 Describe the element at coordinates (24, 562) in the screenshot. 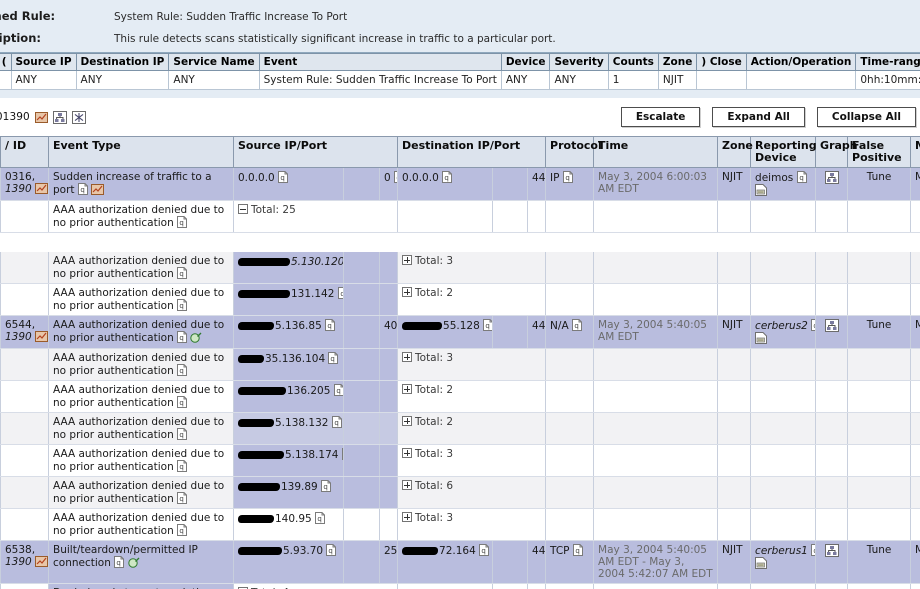

I see `event-id-cell: 6538, 1390` at that location.